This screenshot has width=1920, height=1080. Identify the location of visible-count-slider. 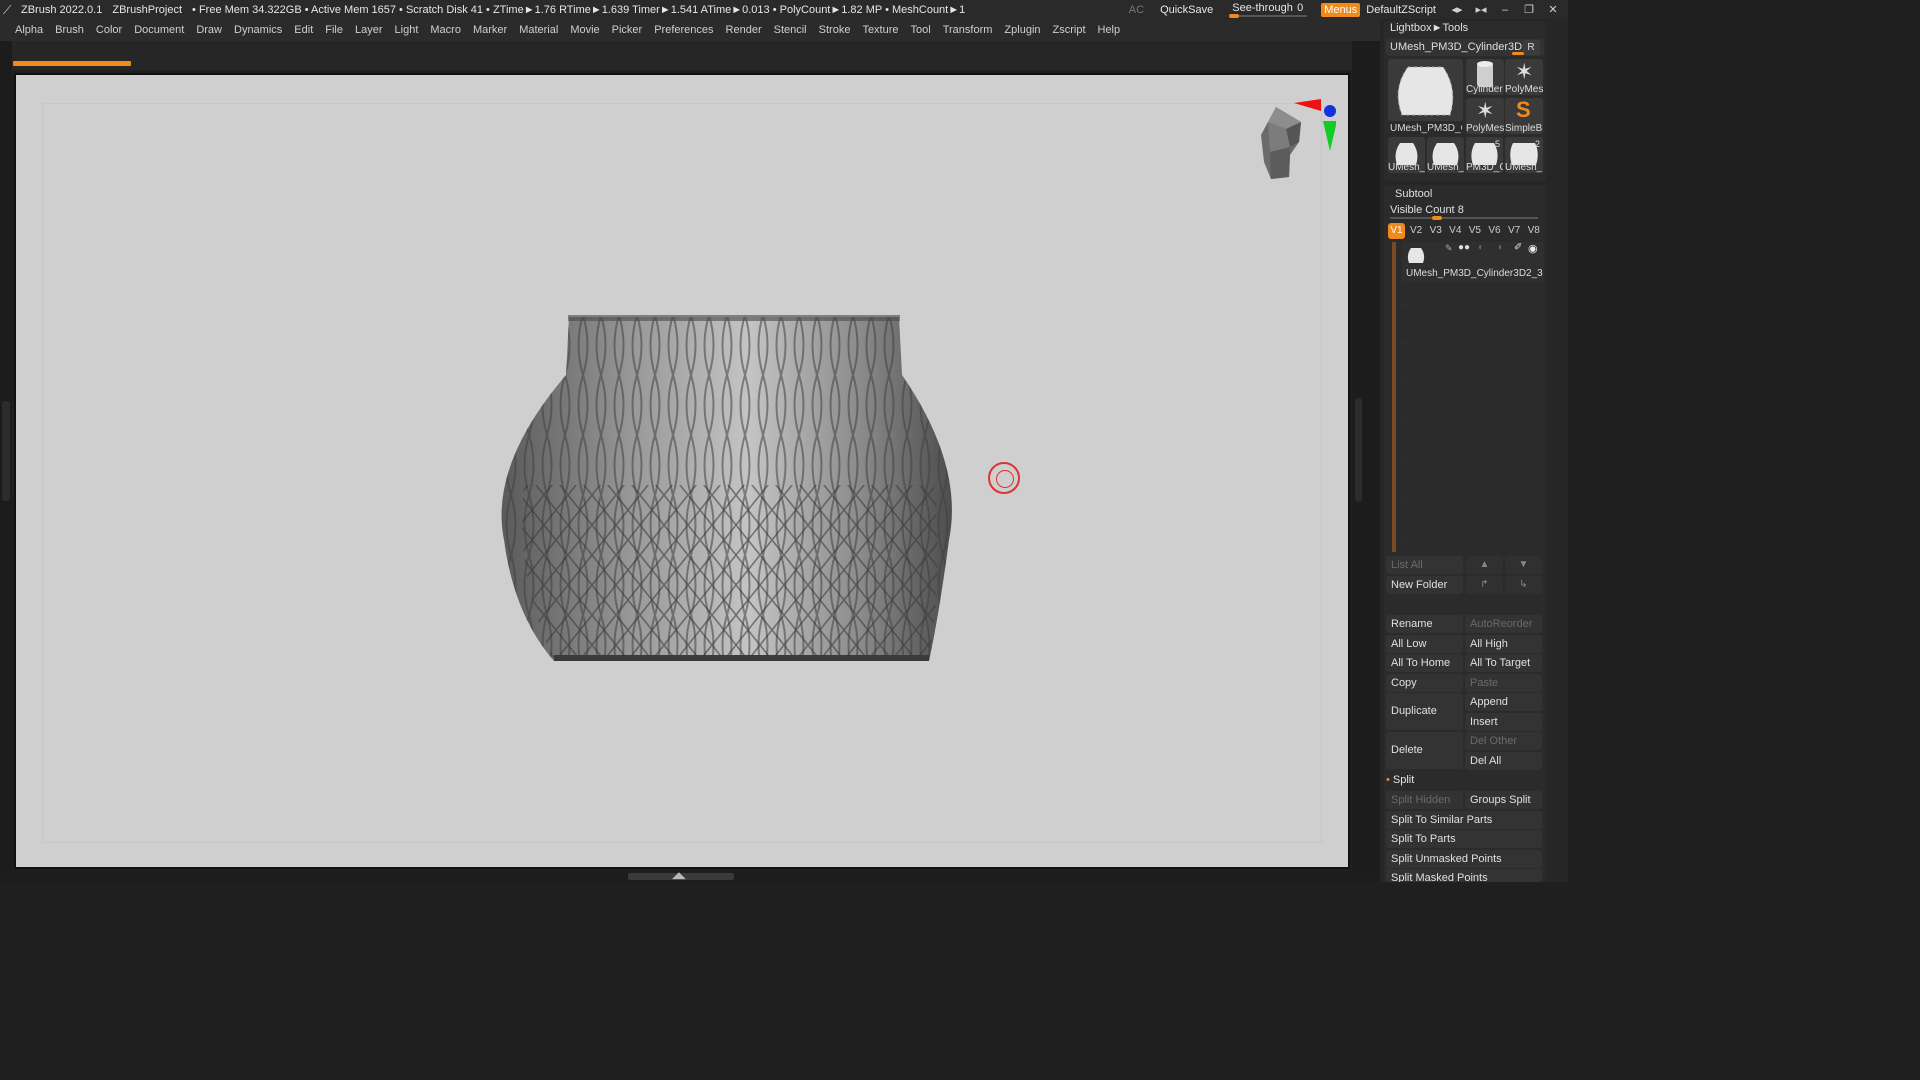
(1464, 218).